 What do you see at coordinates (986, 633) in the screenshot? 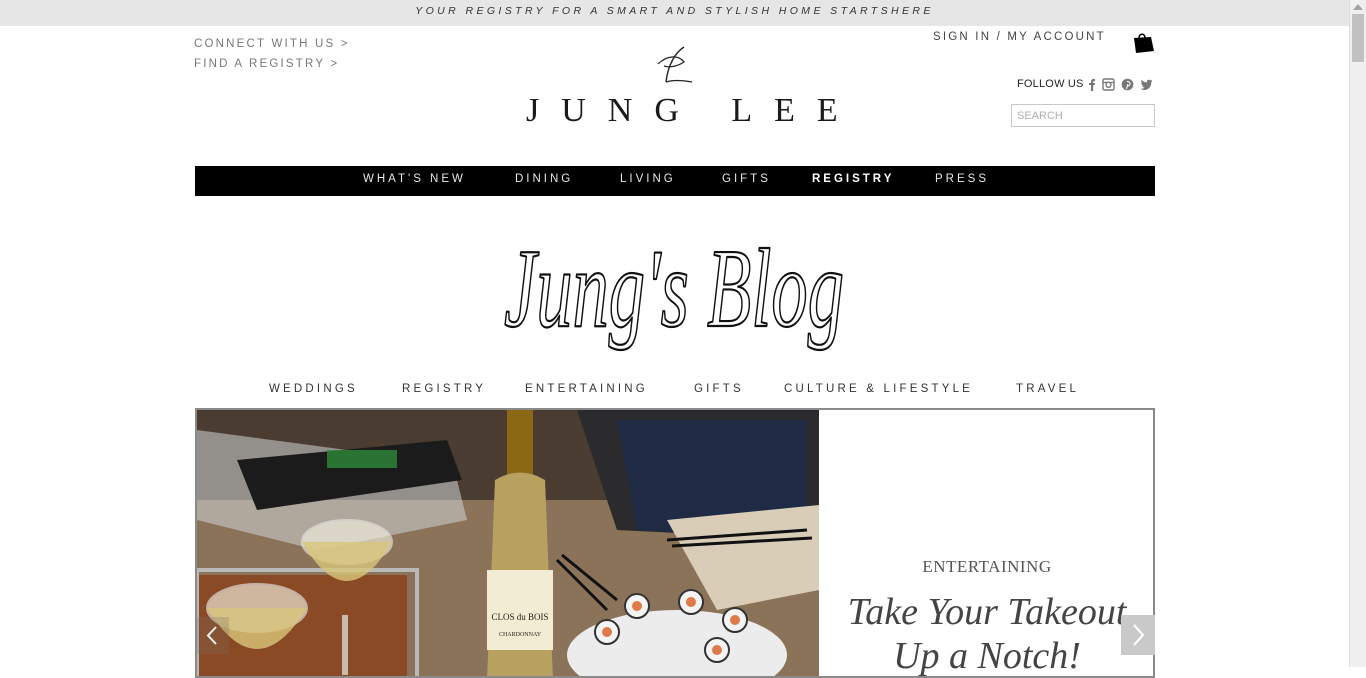
I see `slide-headline: Take Your Takeout Up a Notch!` at bounding box center [986, 633].